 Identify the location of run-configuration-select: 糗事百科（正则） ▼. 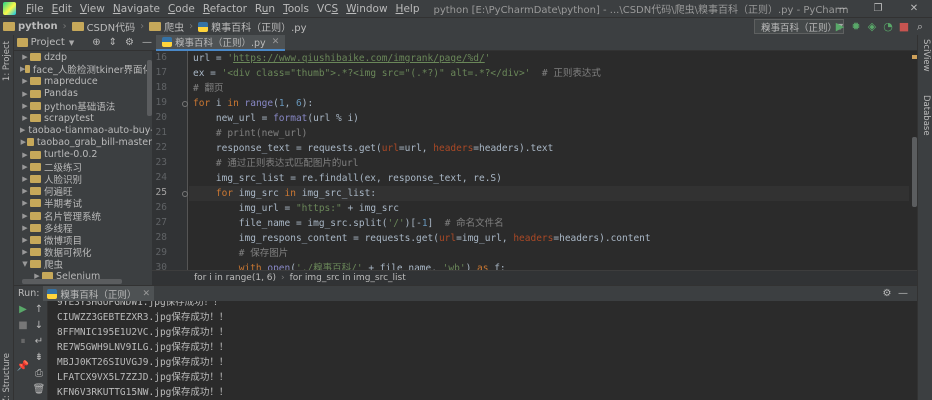
(799, 26).